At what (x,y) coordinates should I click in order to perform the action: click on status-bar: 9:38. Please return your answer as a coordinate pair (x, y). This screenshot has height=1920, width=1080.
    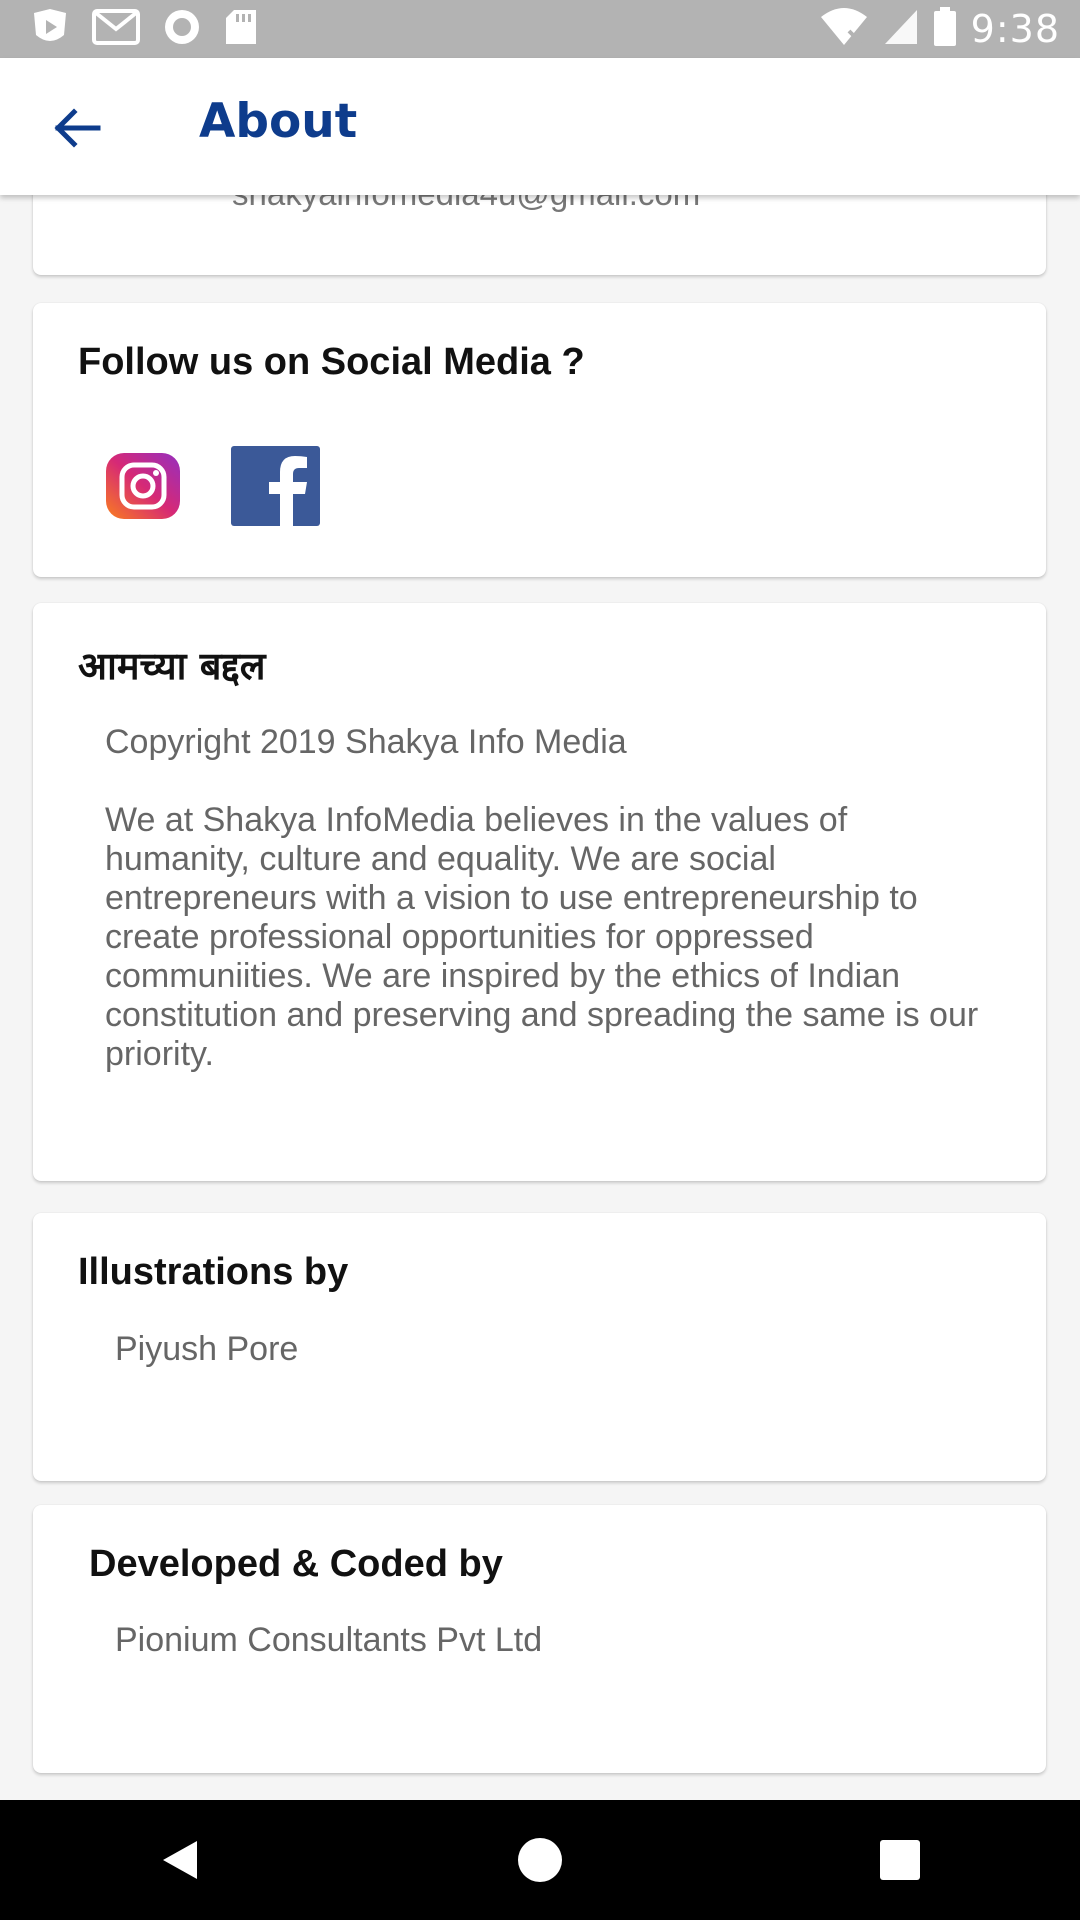
    Looking at the image, I should click on (540, 29).